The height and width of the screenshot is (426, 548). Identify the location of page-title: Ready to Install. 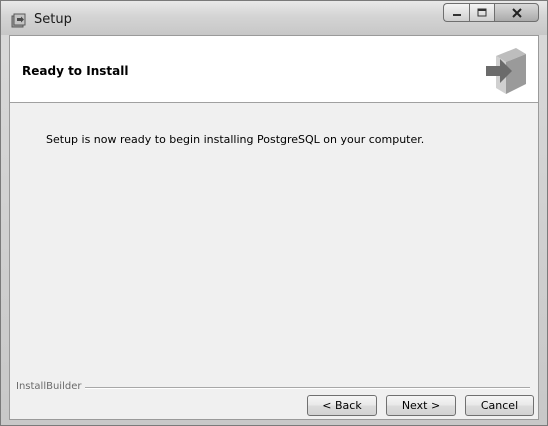
(75, 71).